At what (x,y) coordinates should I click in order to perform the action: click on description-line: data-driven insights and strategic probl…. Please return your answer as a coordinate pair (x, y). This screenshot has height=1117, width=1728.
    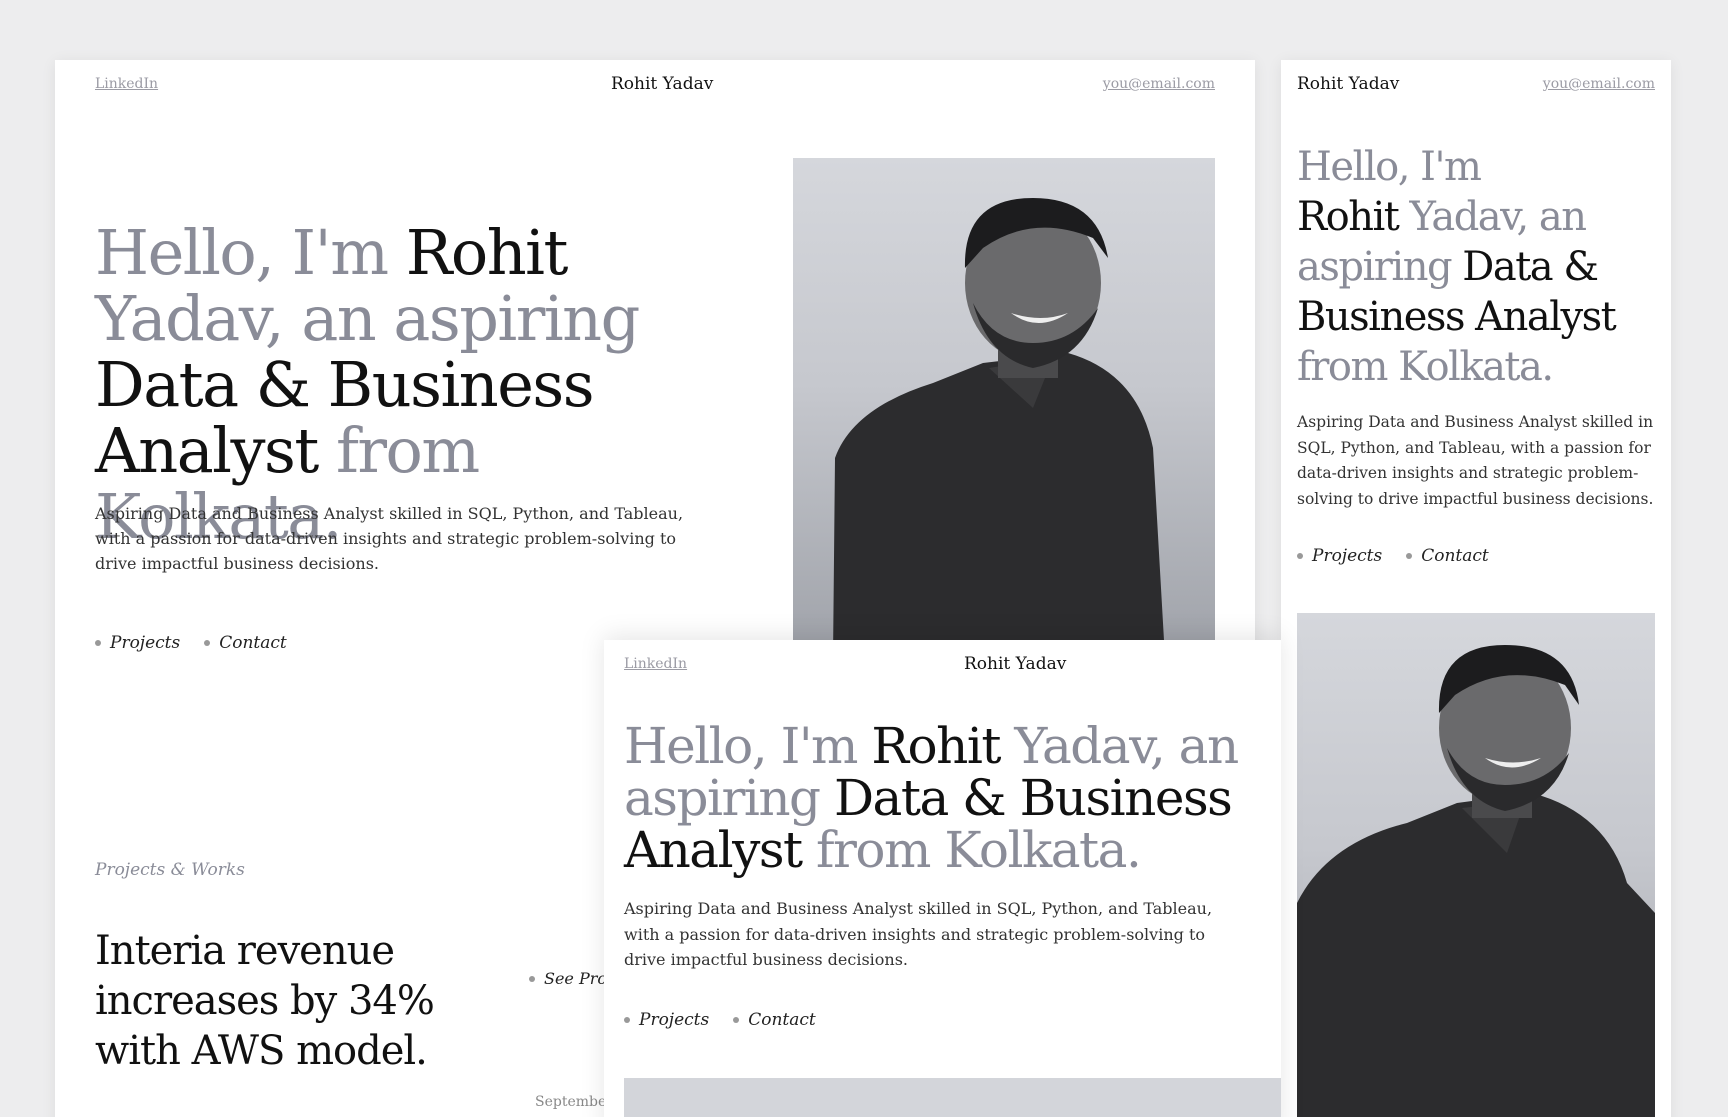
    Looking at the image, I should click on (1468, 473).